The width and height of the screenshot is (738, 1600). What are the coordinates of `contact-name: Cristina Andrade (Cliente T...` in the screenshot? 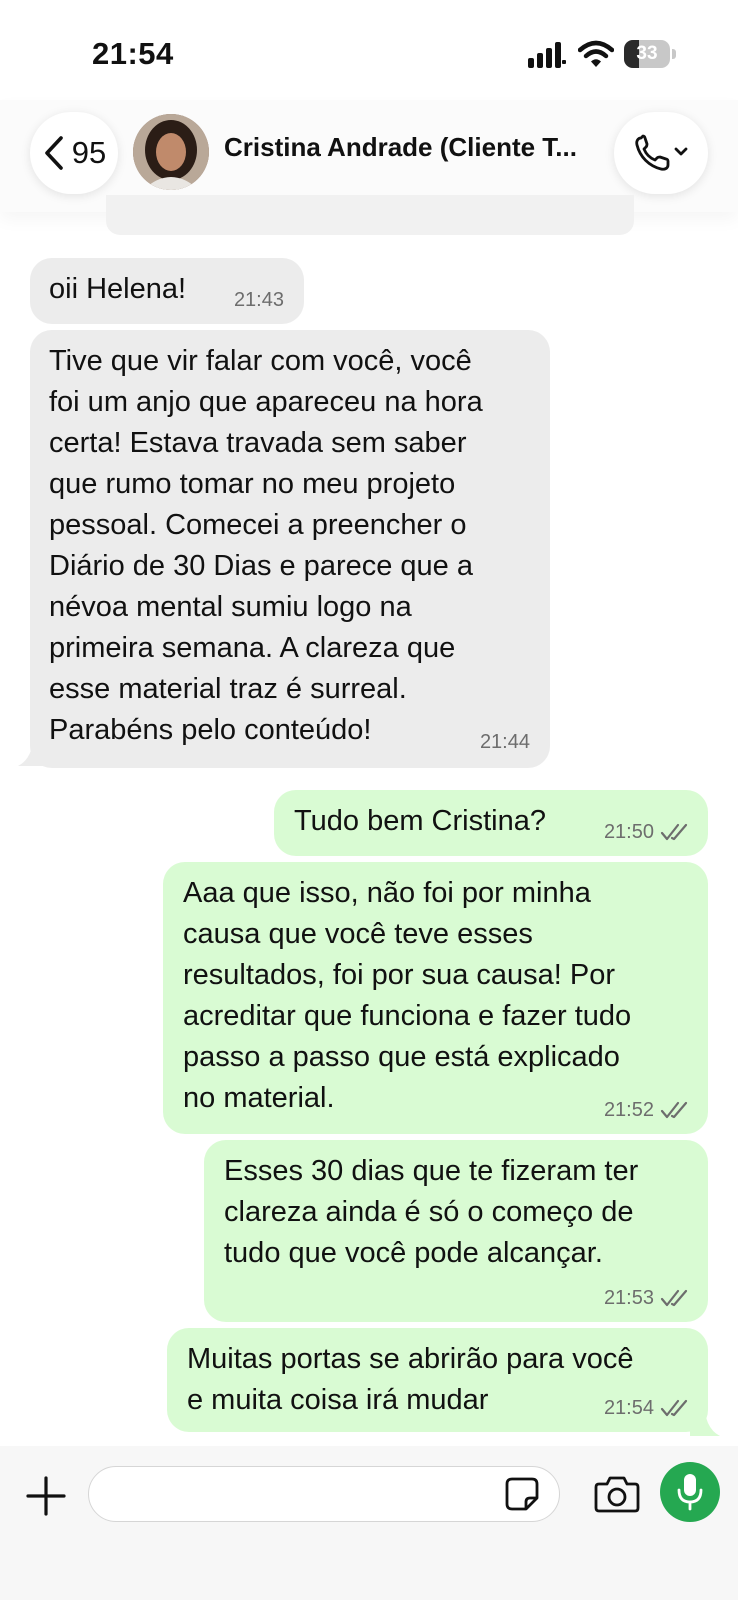 It's located at (409, 147).